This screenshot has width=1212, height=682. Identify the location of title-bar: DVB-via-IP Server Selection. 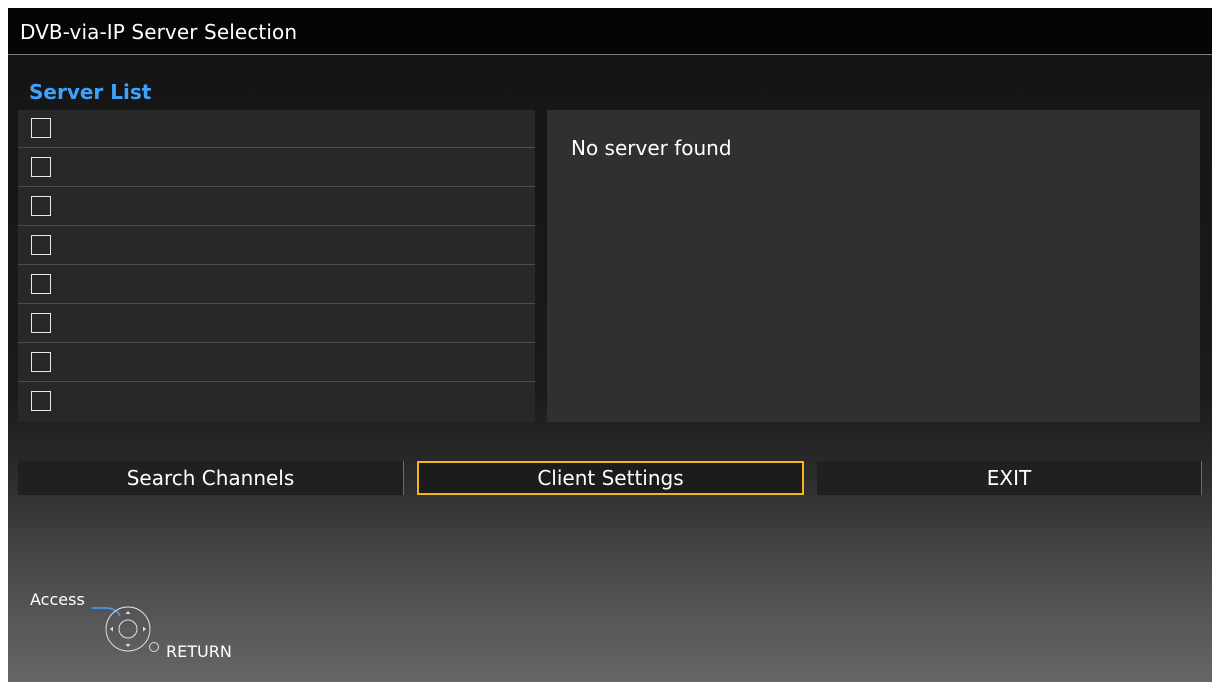
(610, 31).